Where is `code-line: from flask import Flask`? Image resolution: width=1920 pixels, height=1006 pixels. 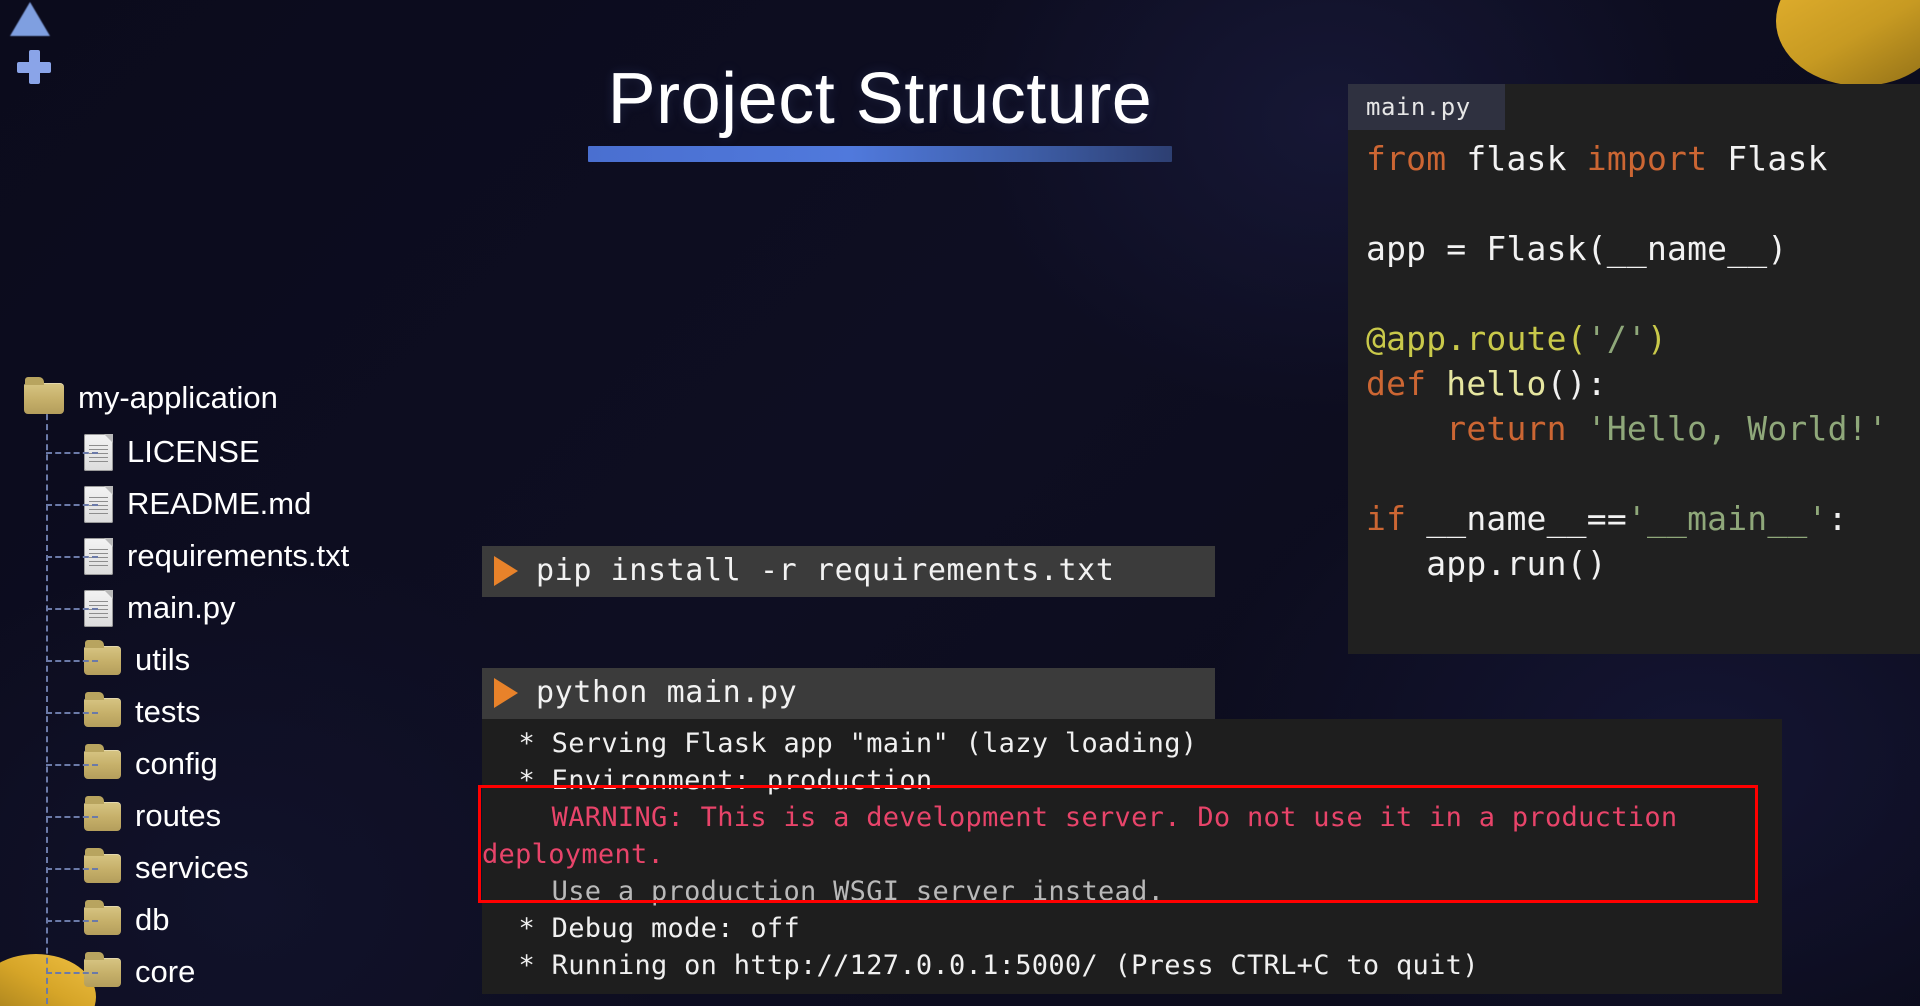 code-line: from flask import Flask is located at coordinates (1643, 158).